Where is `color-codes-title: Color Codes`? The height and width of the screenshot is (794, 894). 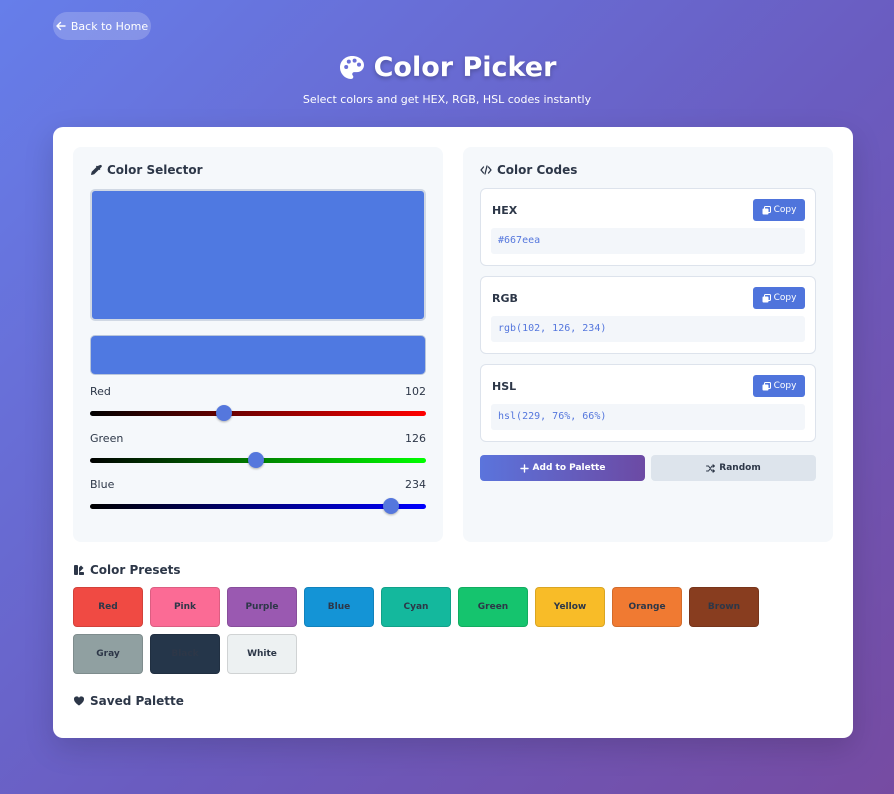 color-codes-title: Color Codes is located at coordinates (528, 170).